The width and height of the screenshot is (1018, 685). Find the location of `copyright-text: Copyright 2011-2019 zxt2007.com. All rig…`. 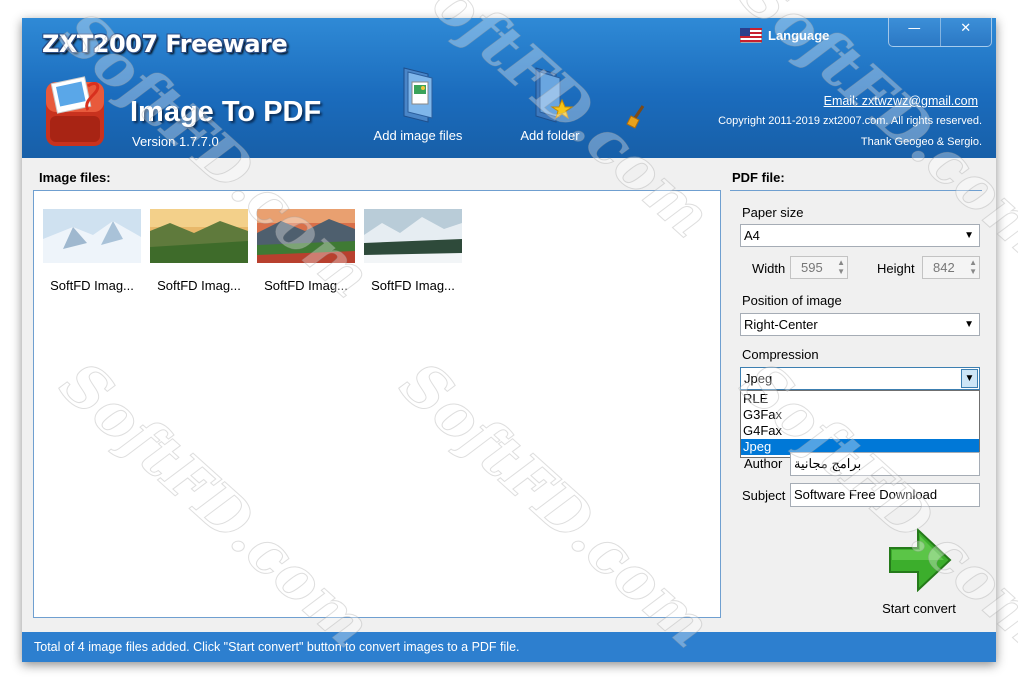

copyright-text: Copyright 2011-2019 zxt2007.com. All rig… is located at coordinates (850, 121).